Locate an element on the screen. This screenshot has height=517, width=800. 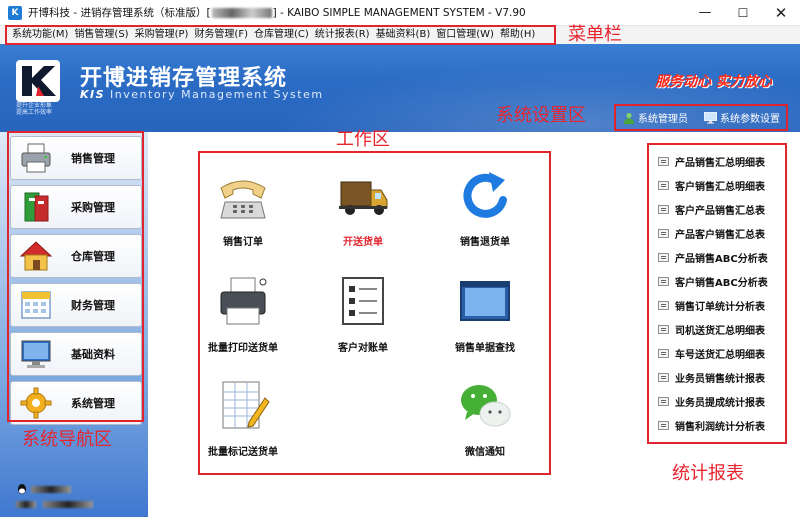
workspace-annotation: 工作区 is located at coordinates (363, 139).